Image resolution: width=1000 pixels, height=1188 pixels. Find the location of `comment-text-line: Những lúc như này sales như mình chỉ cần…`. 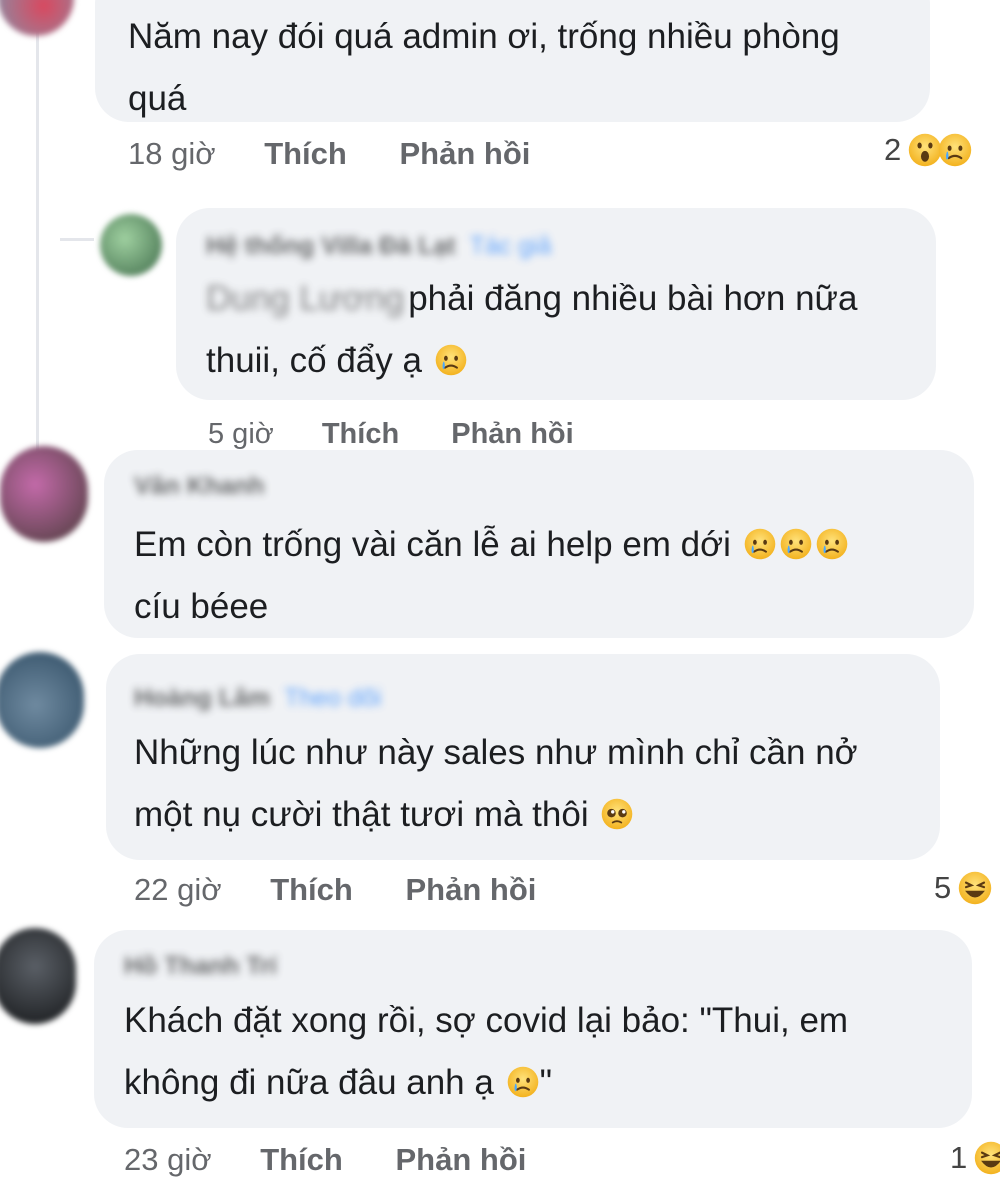

comment-text-line: Những lúc như này sales như mình chỉ cần… is located at coordinates (496, 752).